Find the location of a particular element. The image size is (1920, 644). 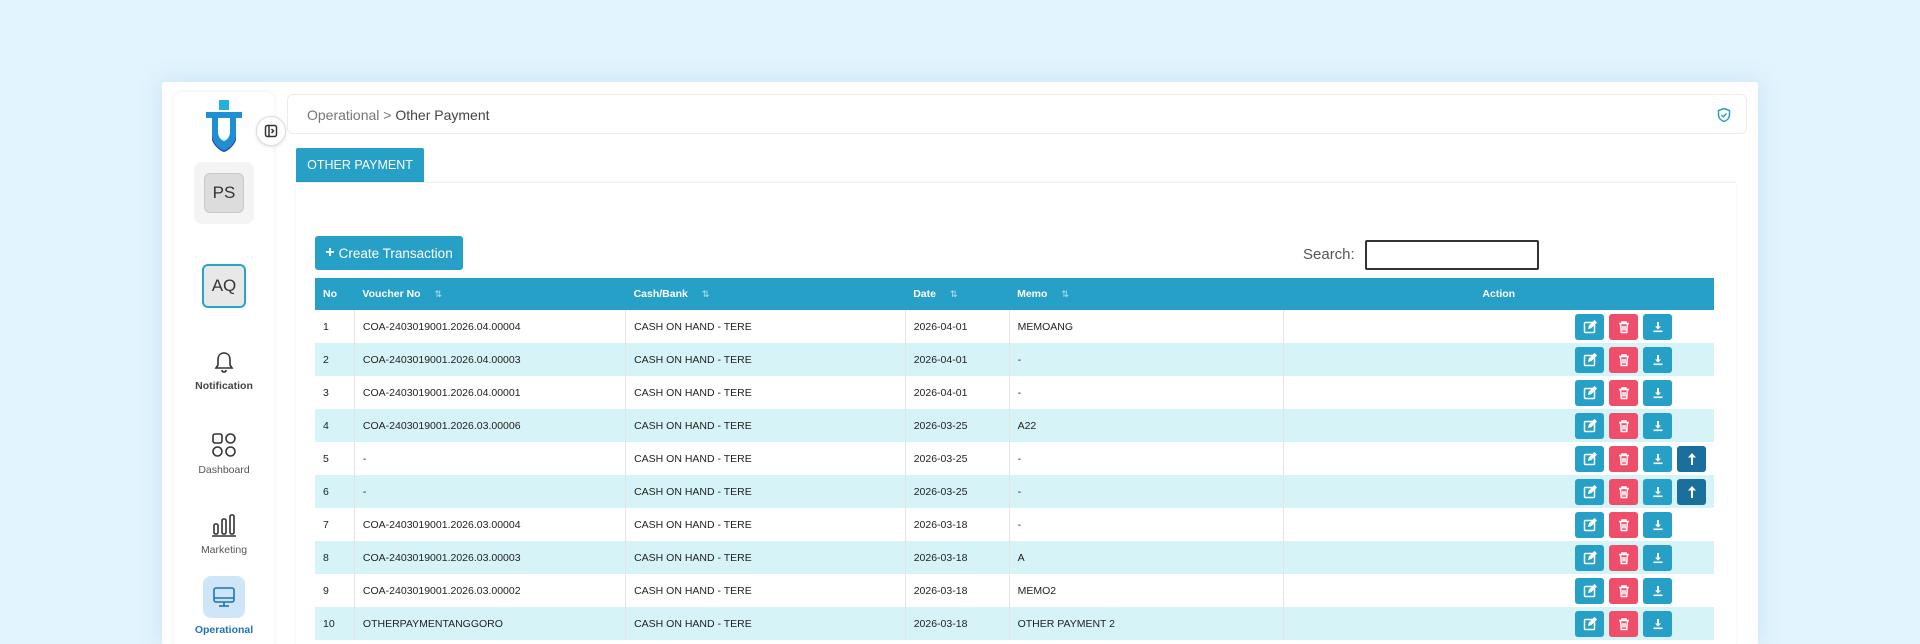

column-header-memo: Memo ⇅ is located at coordinates (1146, 294).